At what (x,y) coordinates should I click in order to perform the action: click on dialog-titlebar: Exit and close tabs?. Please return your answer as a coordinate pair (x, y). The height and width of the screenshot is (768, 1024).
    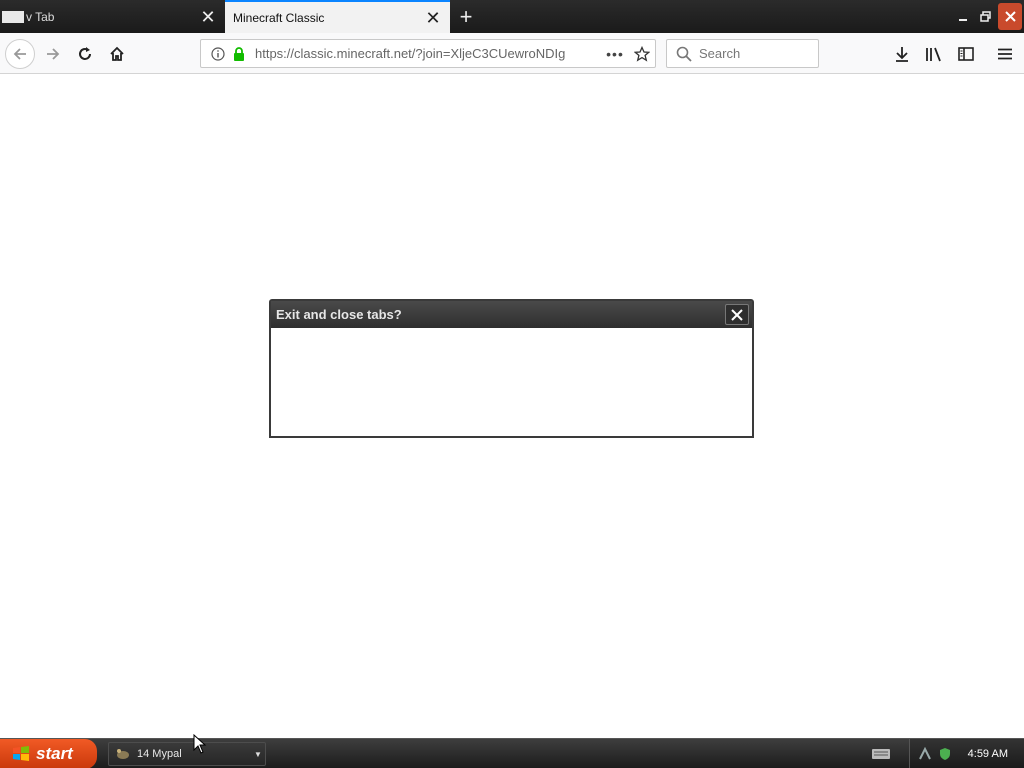
    Looking at the image, I should click on (511, 314).